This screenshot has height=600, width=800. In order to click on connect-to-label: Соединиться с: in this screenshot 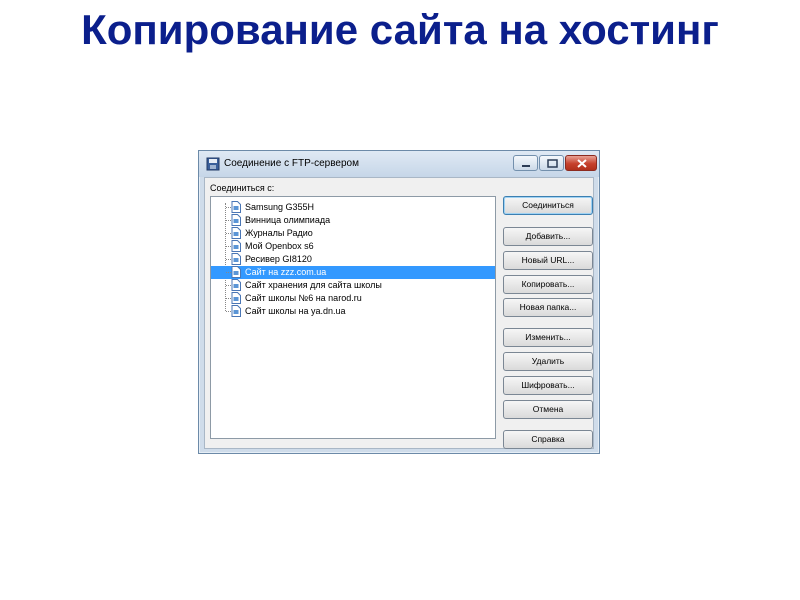, I will do `click(242, 188)`.